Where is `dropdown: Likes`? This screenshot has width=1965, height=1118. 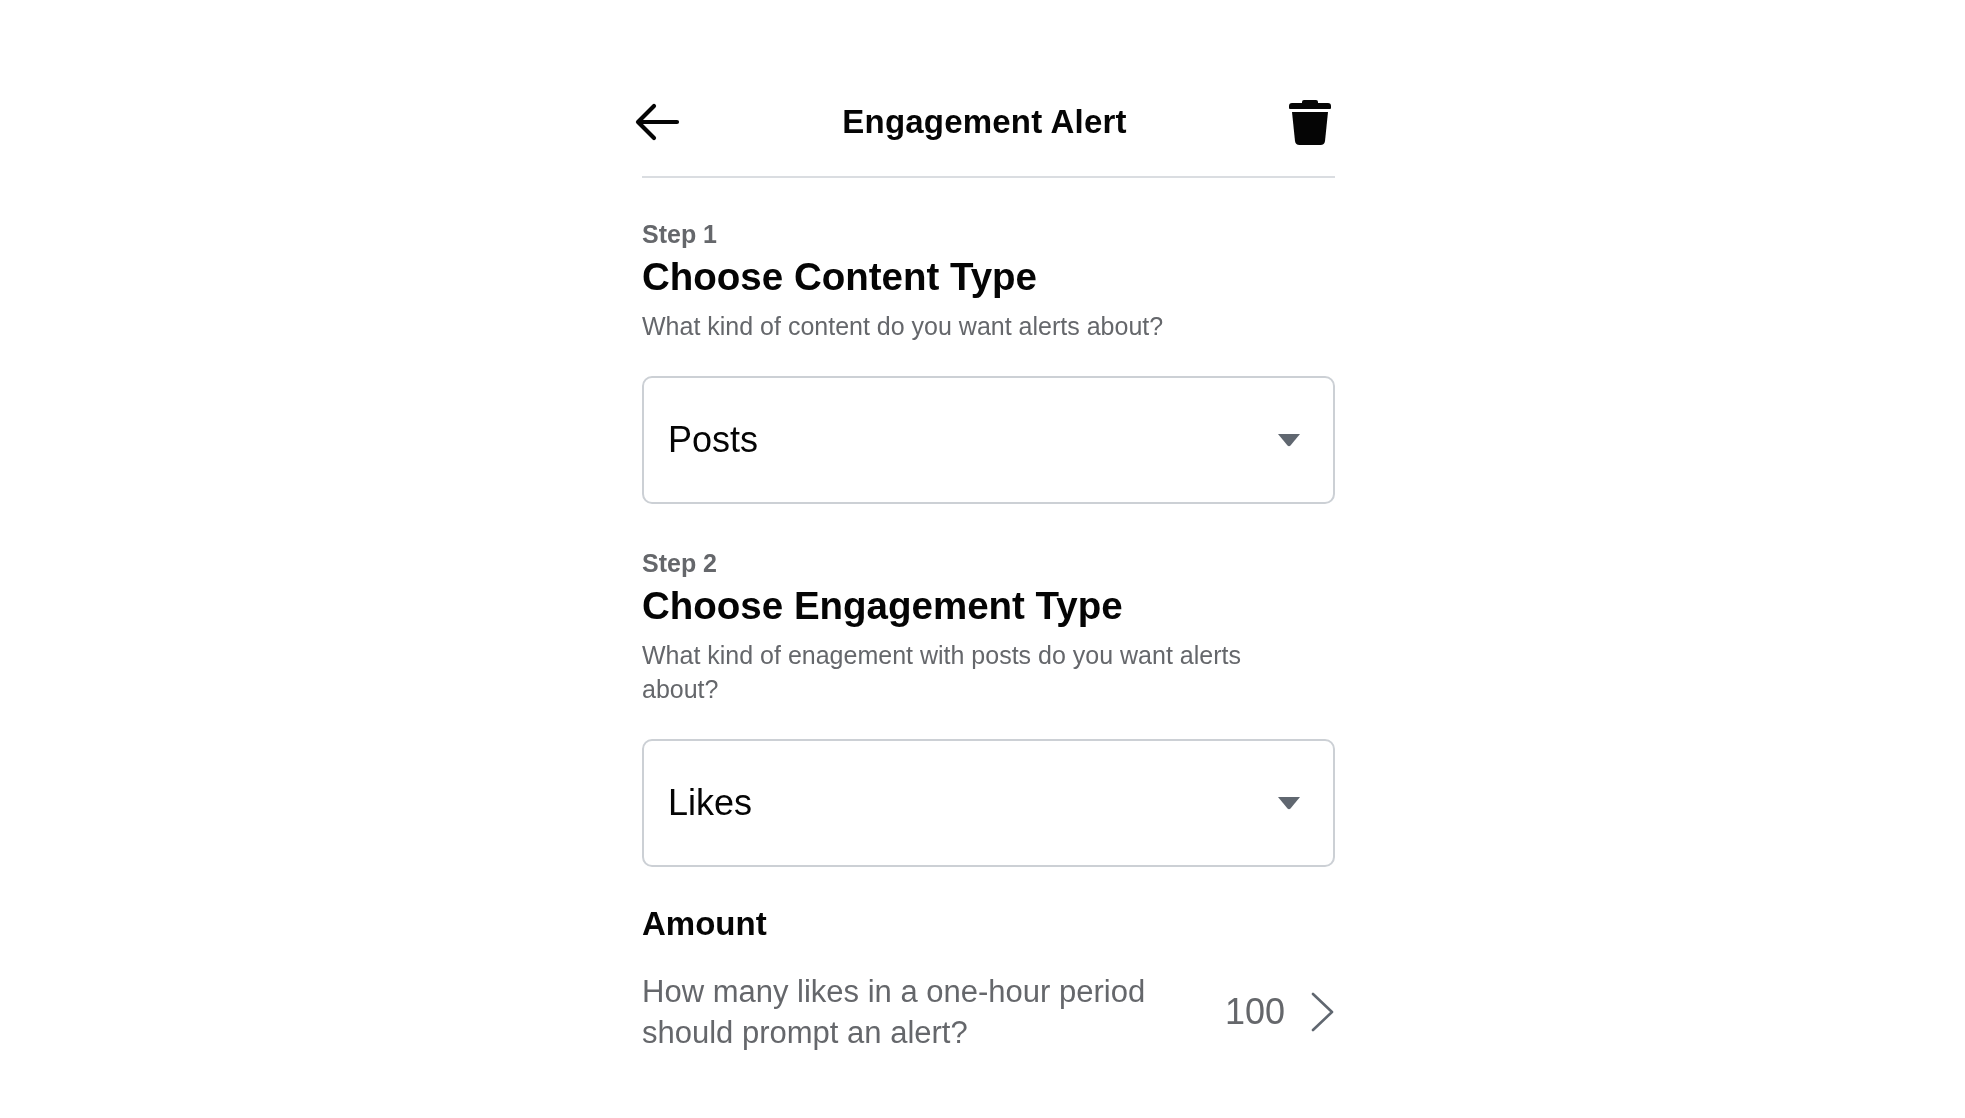 dropdown: Likes is located at coordinates (988, 803).